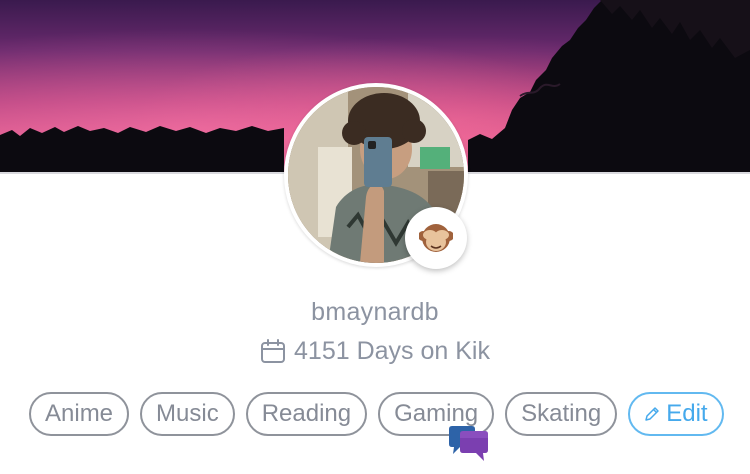 Image resolution: width=750 pixels, height=474 pixels. What do you see at coordinates (273, 350) in the screenshot?
I see `calendar-icon` at bounding box center [273, 350].